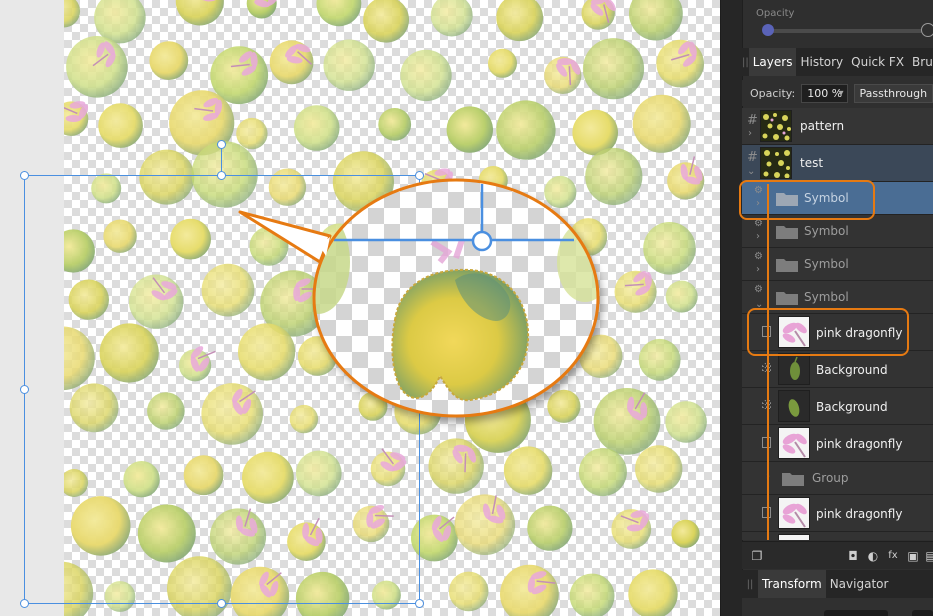 This screenshot has width=933, height=616. I want to click on layer-row-pattern: # › pattern, so click(837, 126).